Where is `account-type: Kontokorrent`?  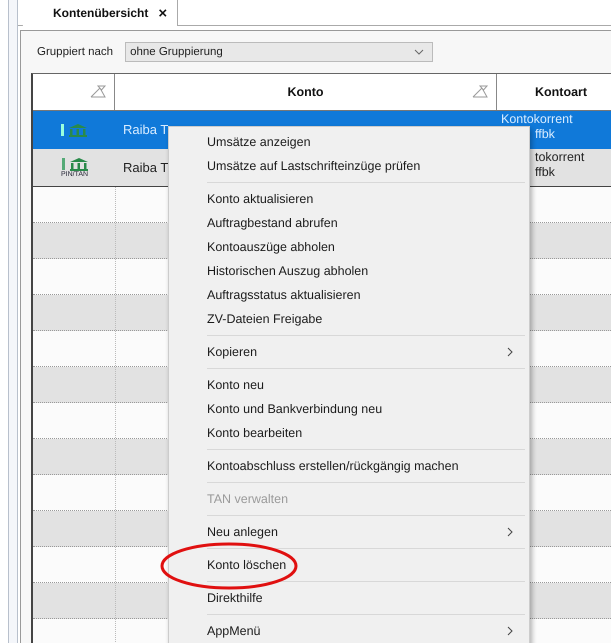
account-type: Kontokorrent is located at coordinates (537, 119).